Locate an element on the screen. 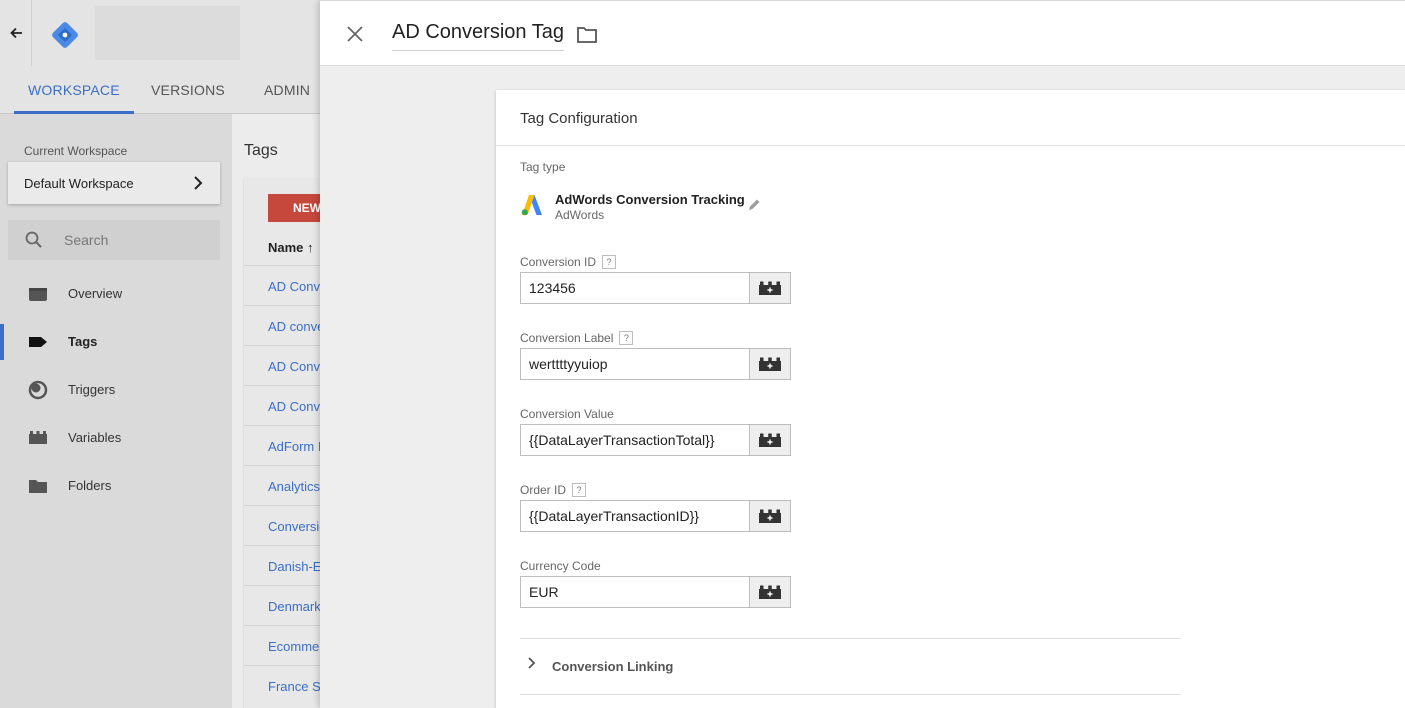  conversion-label-label: Conversion Label ? is located at coordinates (577, 338).